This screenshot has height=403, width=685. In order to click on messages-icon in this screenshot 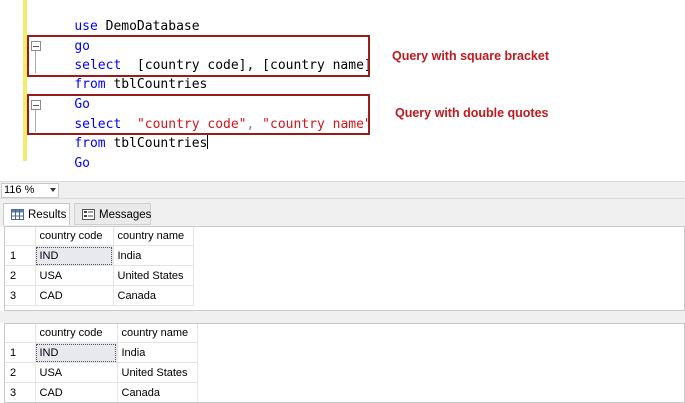, I will do `click(88, 214)`.